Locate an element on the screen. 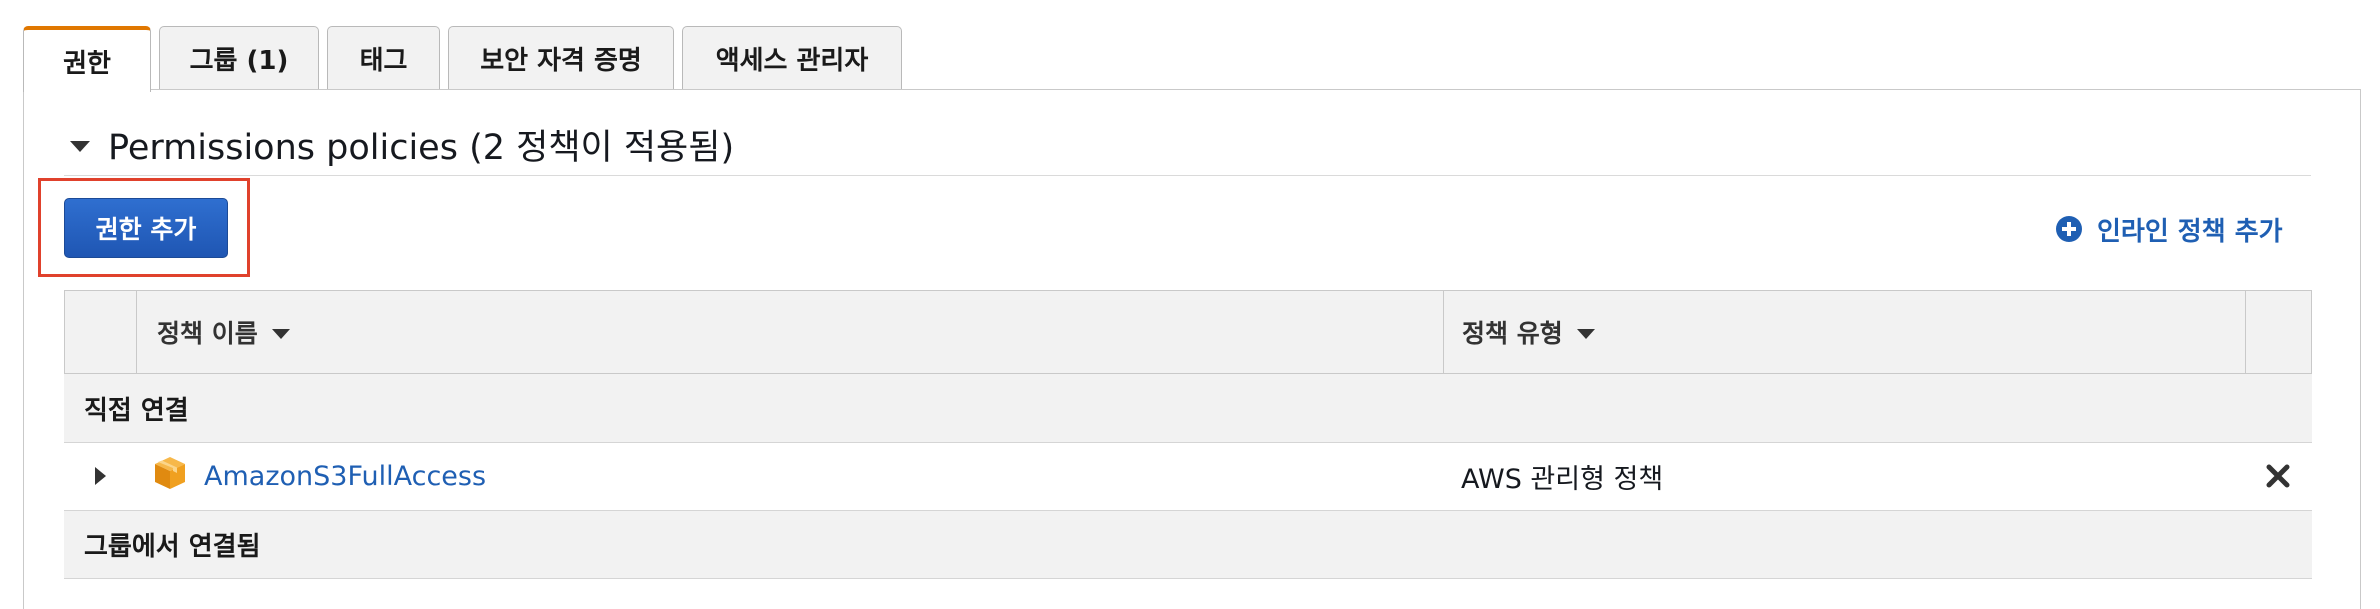 The image size is (2380, 609). table-header: 정책 이름 정책 유형 is located at coordinates (1188, 332).